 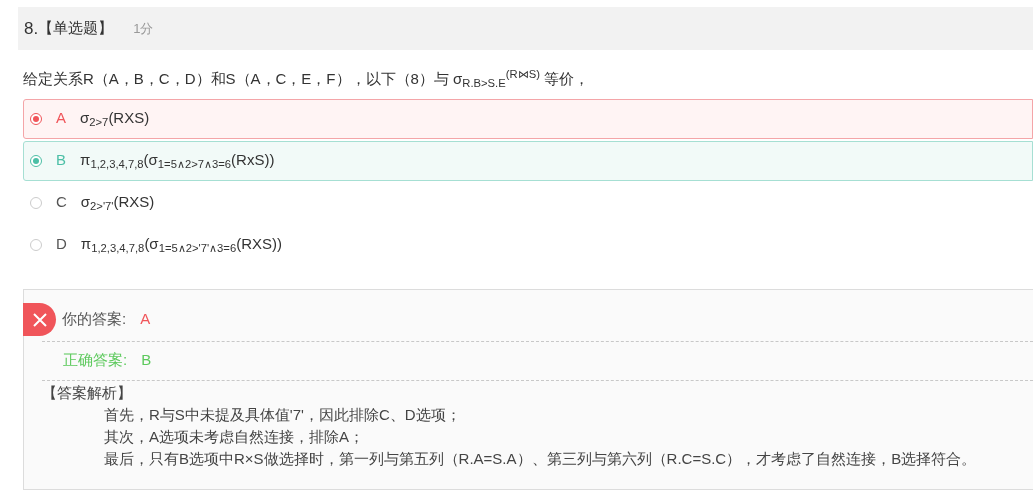 What do you see at coordinates (61, 160) in the screenshot?
I see `option-letter: B` at bounding box center [61, 160].